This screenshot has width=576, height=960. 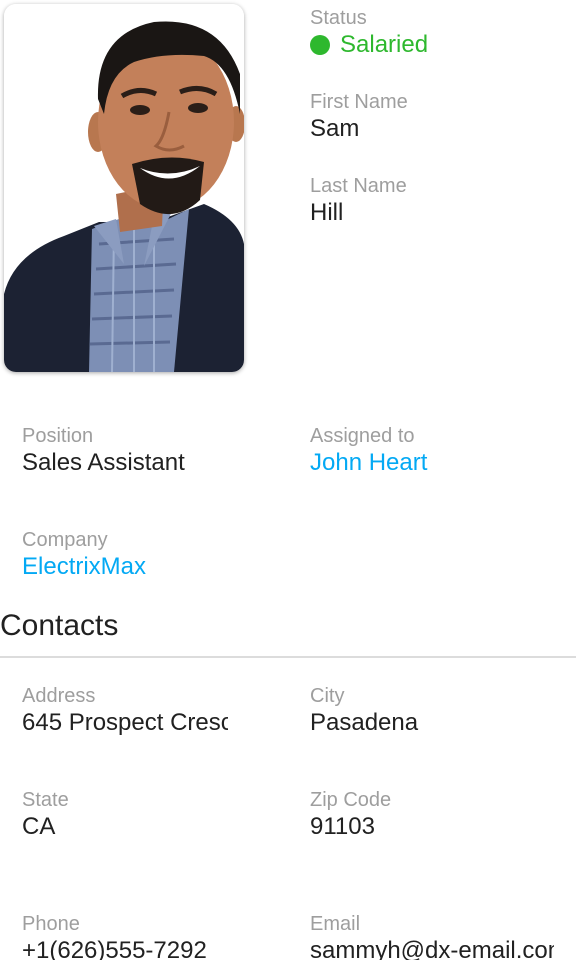 What do you see at coordinates (335, 128) in the screenshot?
I see `first-name-value: Sam` at bounding box center [335, 128].